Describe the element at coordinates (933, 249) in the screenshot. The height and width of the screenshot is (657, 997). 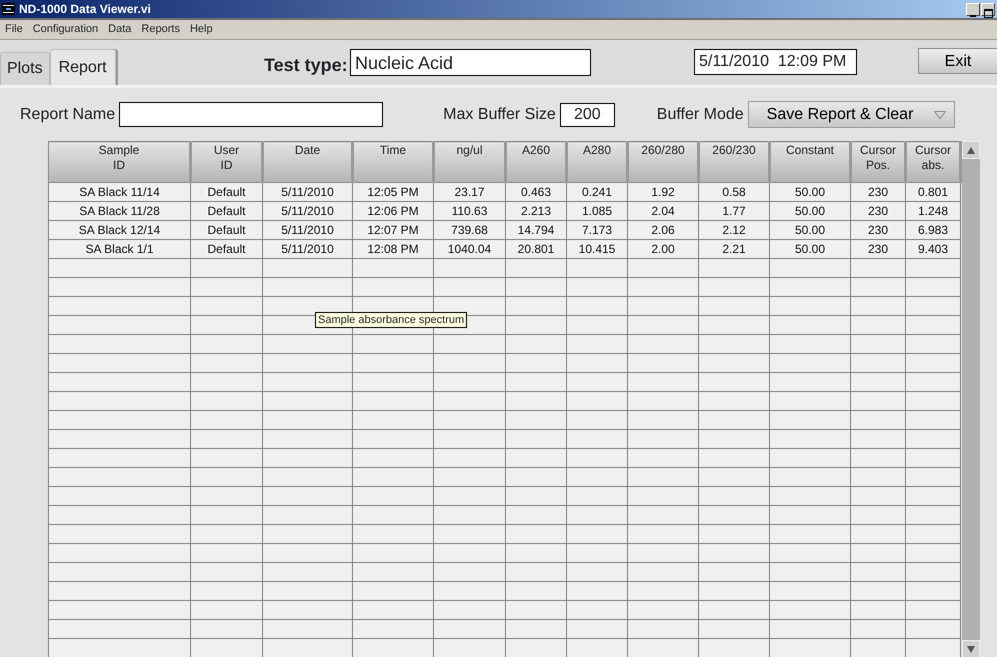
I see `table-cell: 9.403` at that location.